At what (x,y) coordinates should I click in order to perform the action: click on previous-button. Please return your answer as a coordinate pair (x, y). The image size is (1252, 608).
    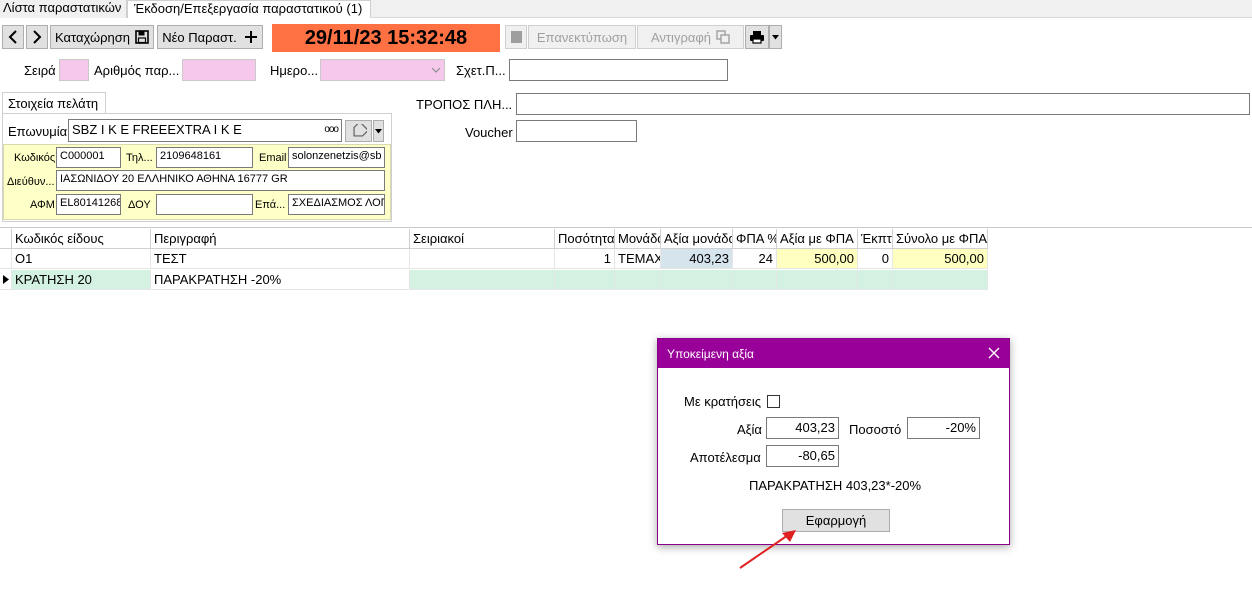
    Looking at the image, I should click on (13, 37).